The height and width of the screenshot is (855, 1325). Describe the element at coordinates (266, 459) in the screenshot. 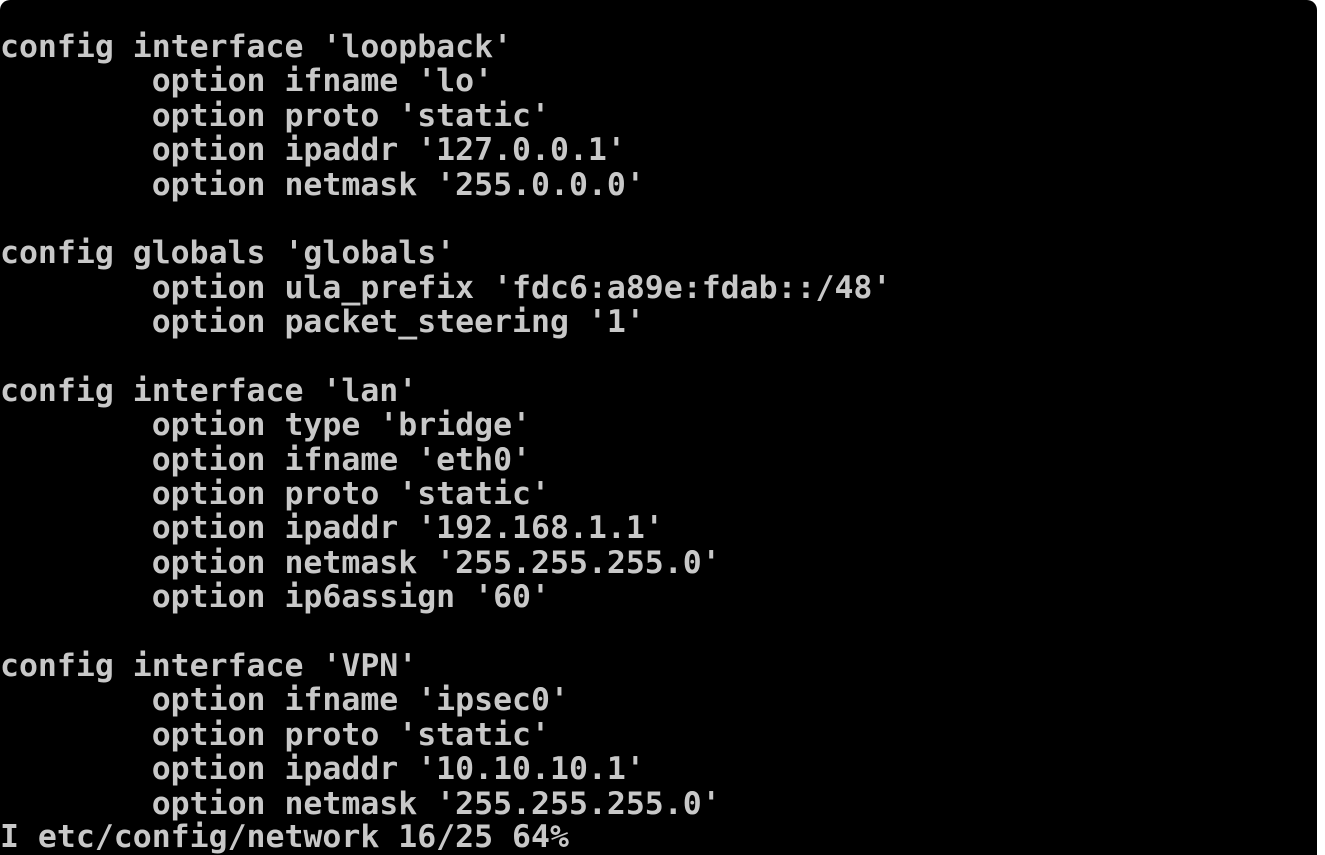

I see `config-line: option ifname 'eth0'` at that location.